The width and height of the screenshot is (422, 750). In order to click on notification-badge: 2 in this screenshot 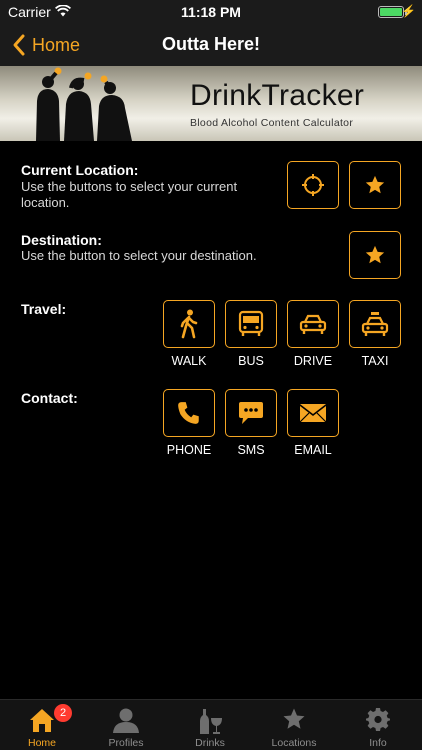, I will do `click(63, 713)`.